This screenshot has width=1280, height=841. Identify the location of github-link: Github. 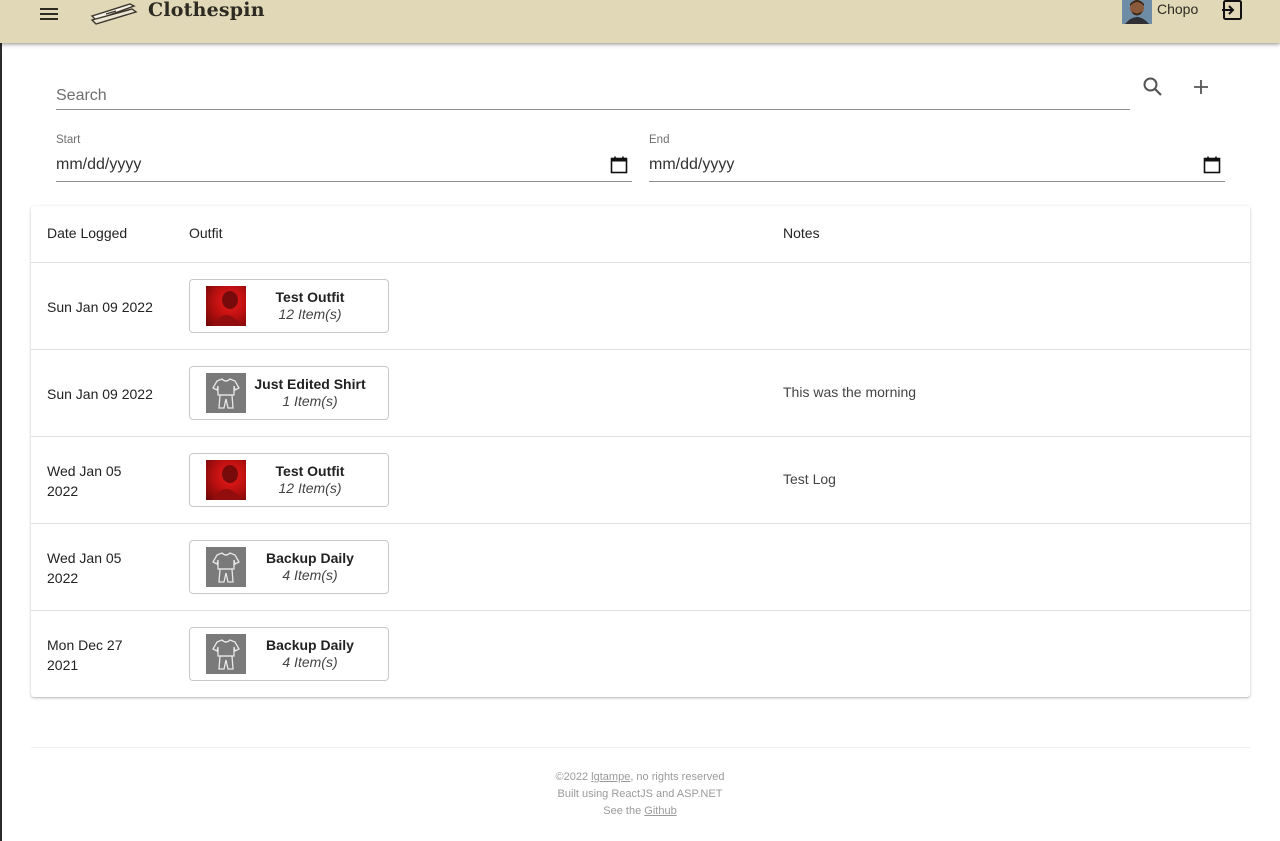
(660, 811).